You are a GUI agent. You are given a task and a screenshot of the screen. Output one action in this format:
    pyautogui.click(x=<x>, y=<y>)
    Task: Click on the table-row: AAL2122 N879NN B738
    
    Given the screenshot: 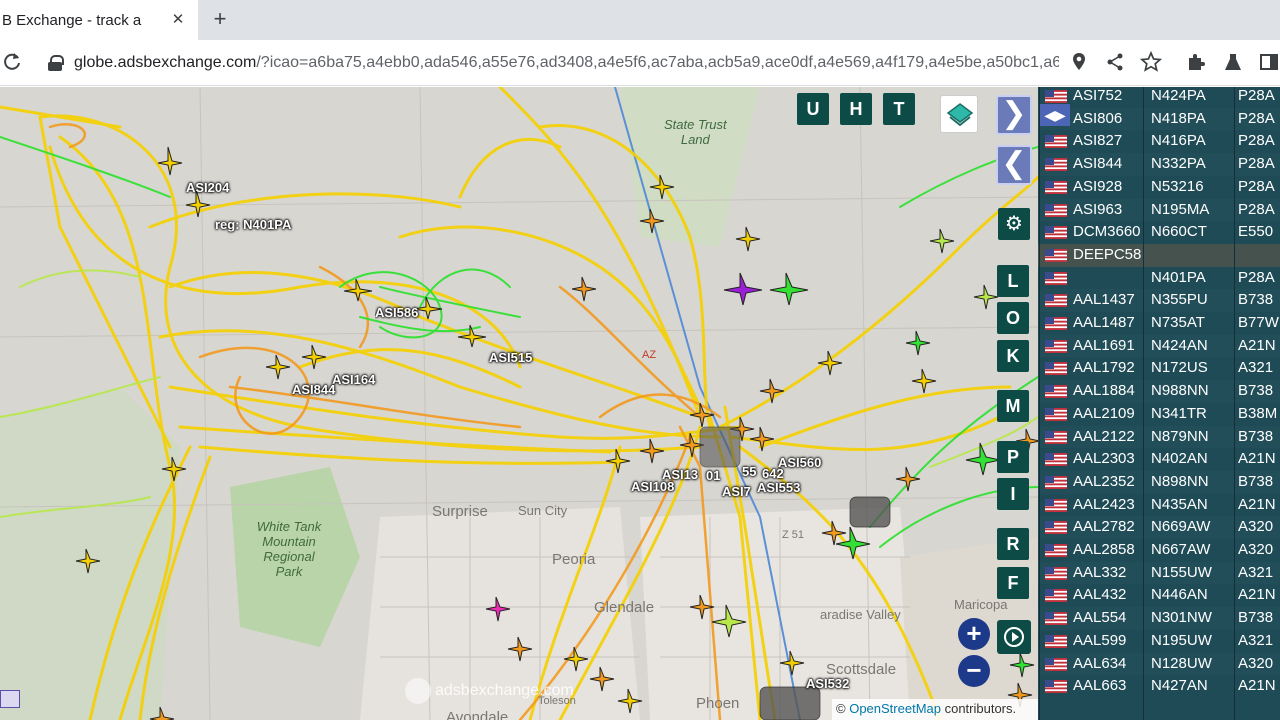 What is the action you would take?
    pyautogui.click(x=1159, y=437)
    